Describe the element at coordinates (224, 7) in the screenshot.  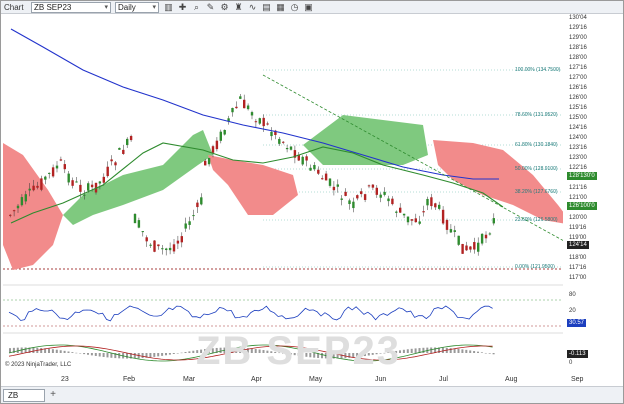
I see `properties-icon: ⚙` at that location.